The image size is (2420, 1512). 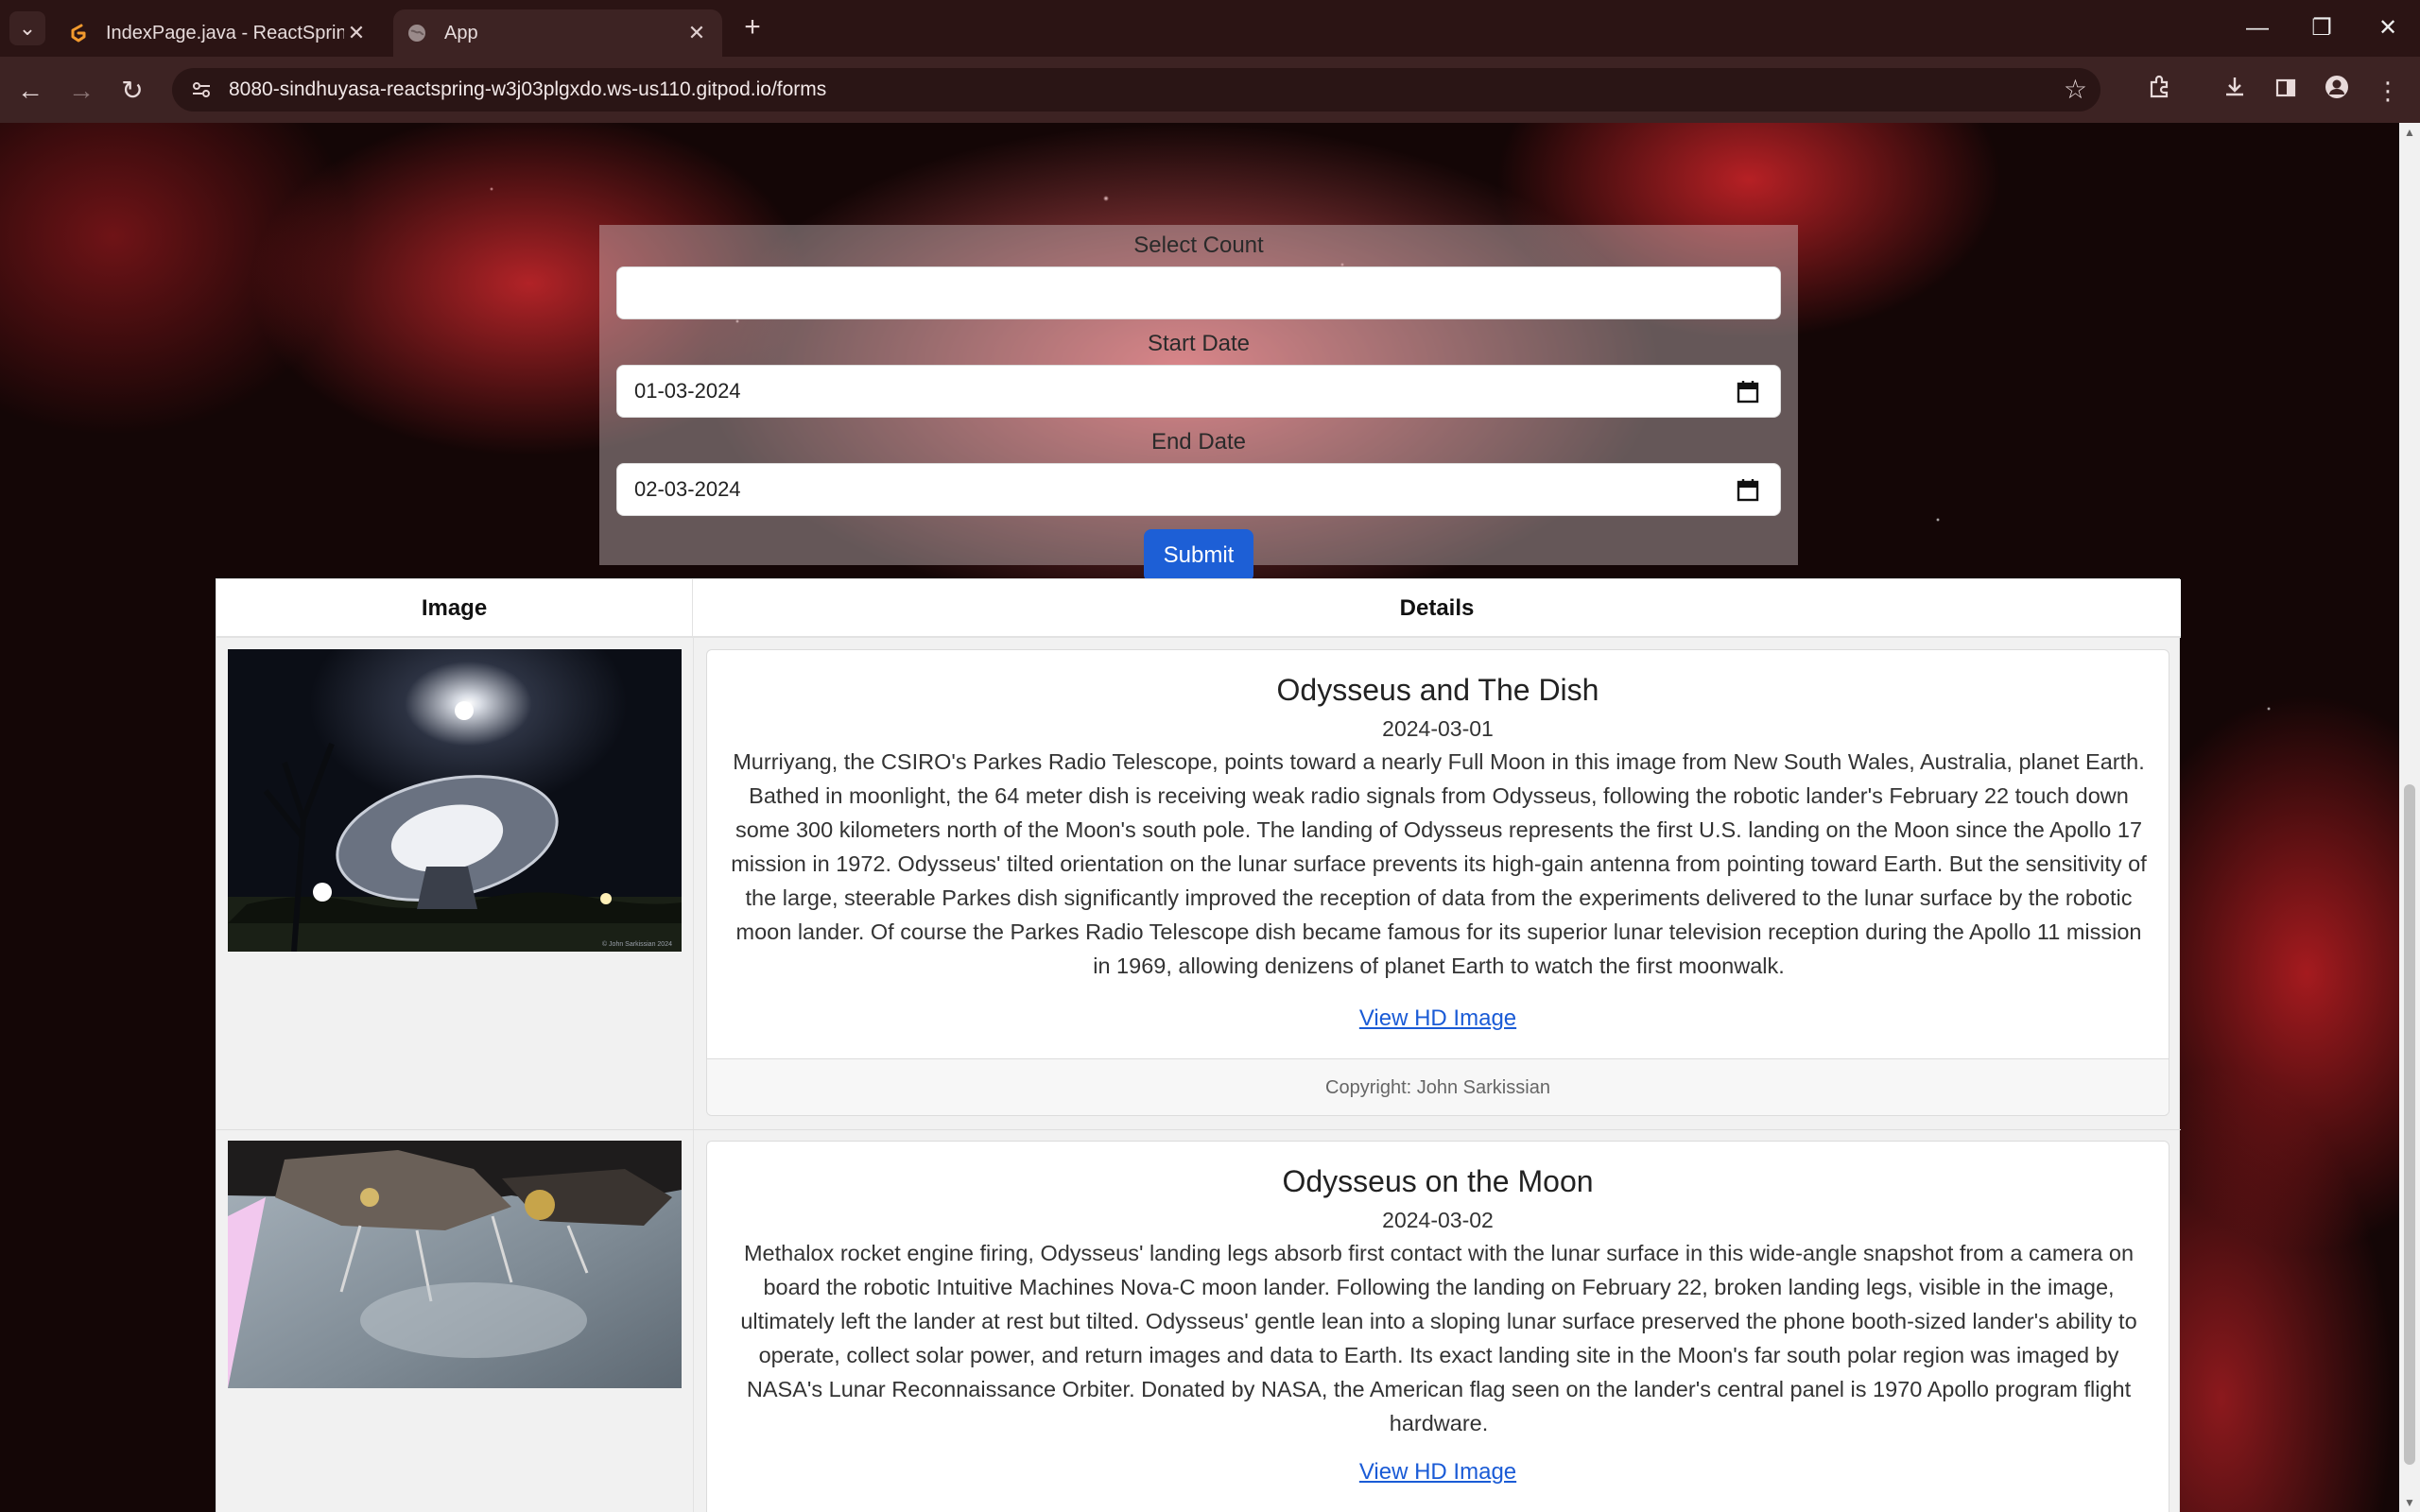 What do you see at coordinates (693, 1075) in the screenshot?
I see `column-divider` at bounding box center [693, 1075].